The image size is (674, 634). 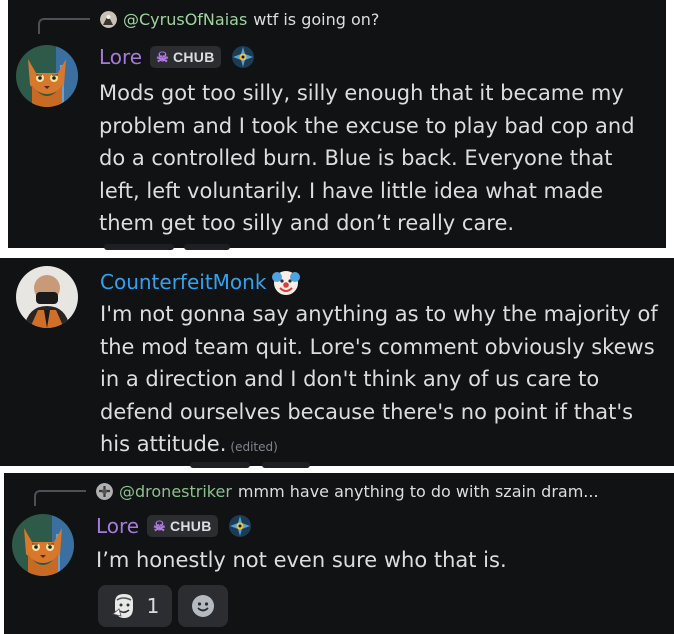 I want to click on add-reaction-icon, so click(x=203, y=606).